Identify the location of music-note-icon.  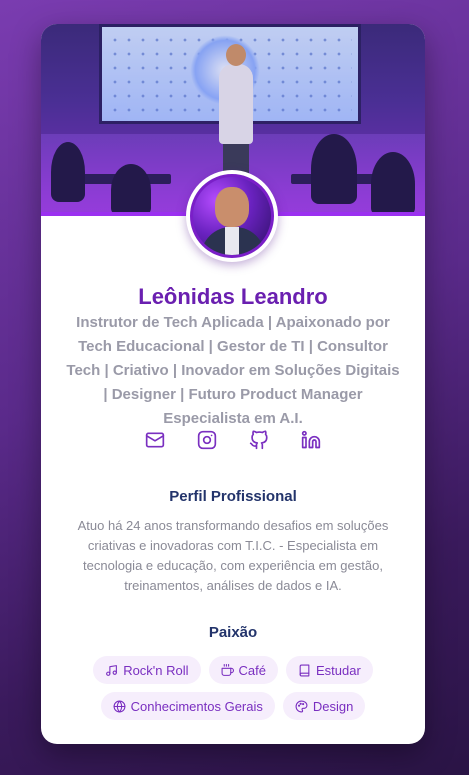
(112, 670).